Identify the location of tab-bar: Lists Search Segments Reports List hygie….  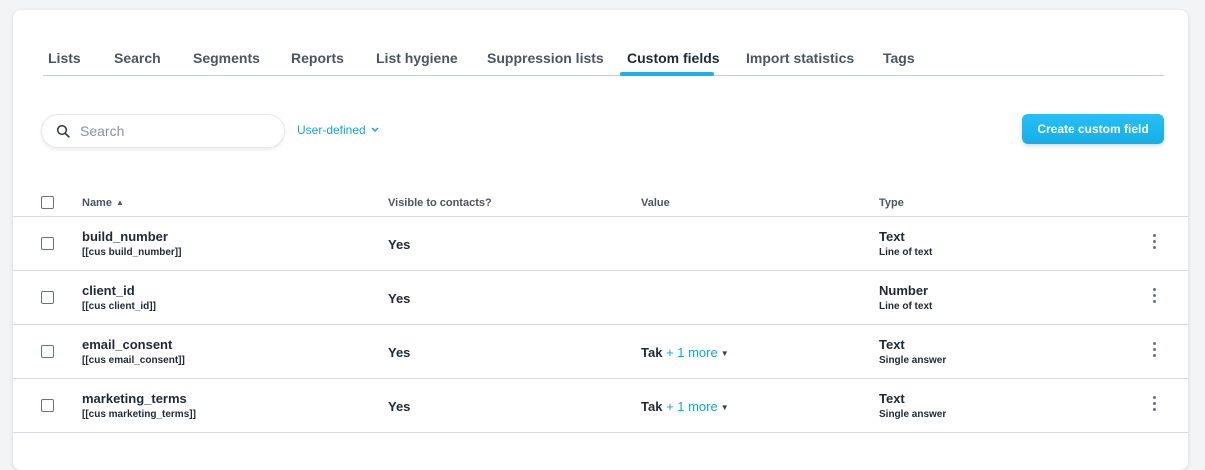
(603, 43).